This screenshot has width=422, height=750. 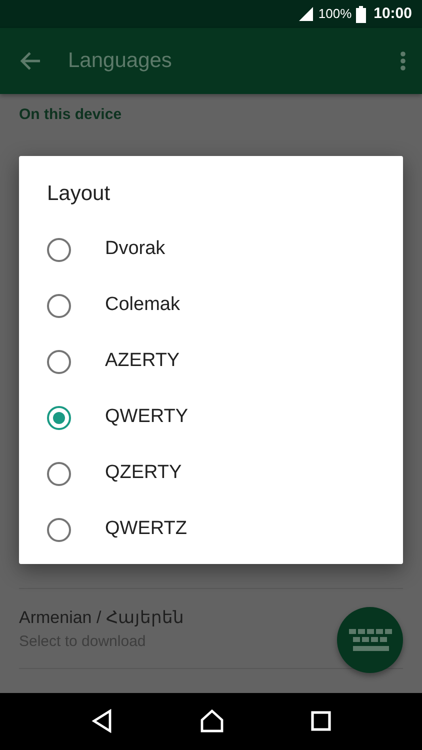 I want to click on signal-icon, so click(x=306, y=14).